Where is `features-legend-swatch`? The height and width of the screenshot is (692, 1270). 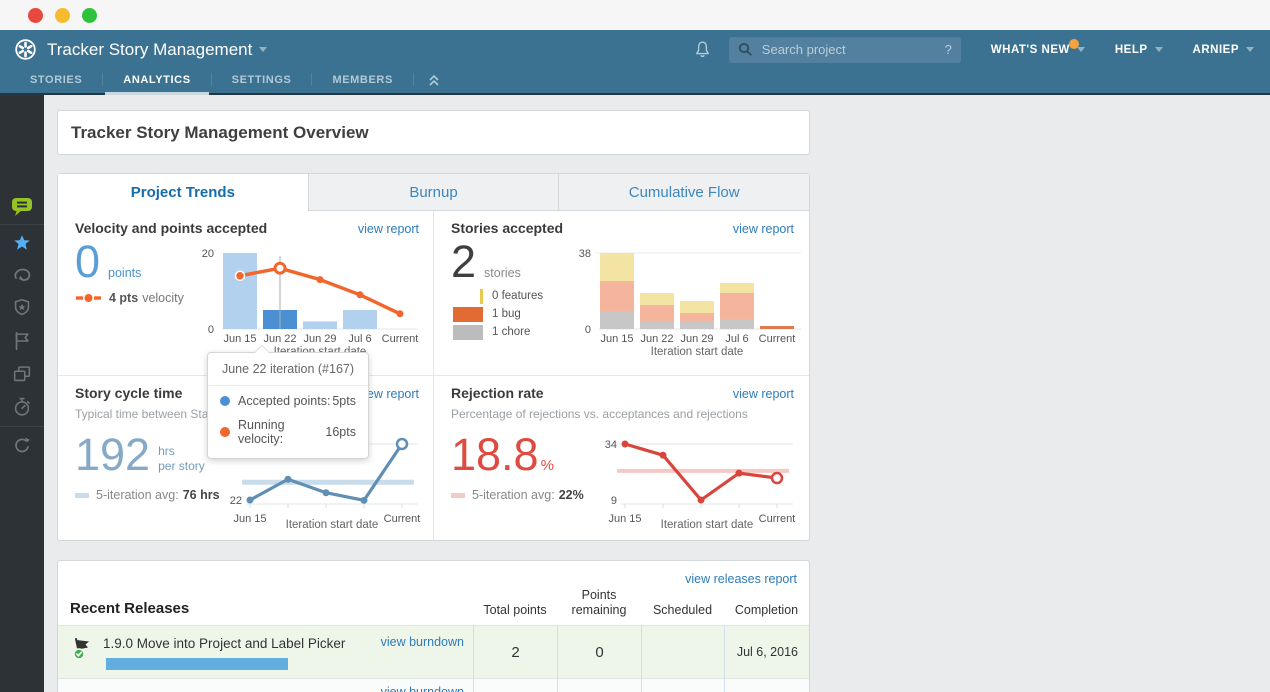
features-legend-swatch is located at coordinates (481, 296).